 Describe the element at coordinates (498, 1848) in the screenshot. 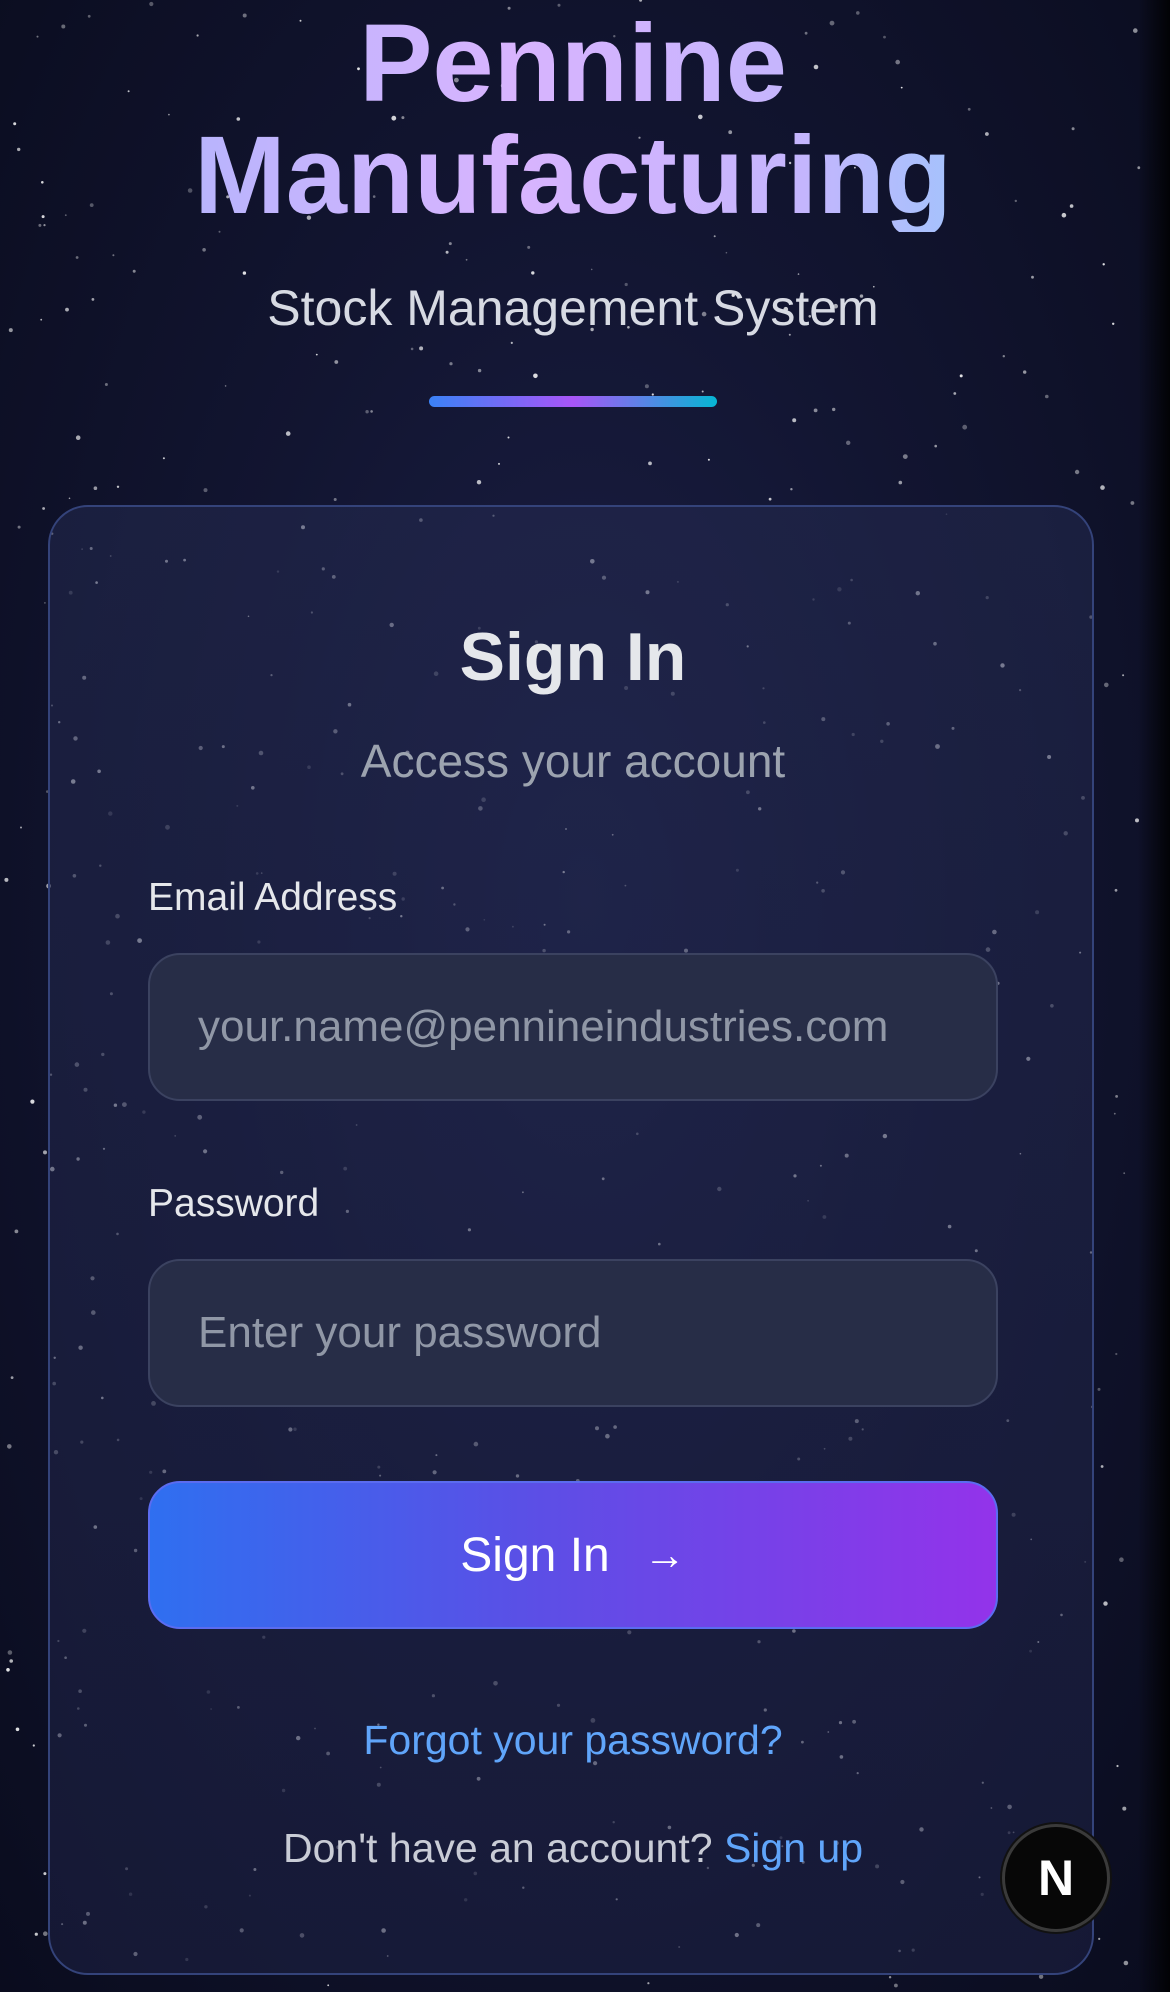

I see `signup-prompt-text: Don't have an account?` at that location.